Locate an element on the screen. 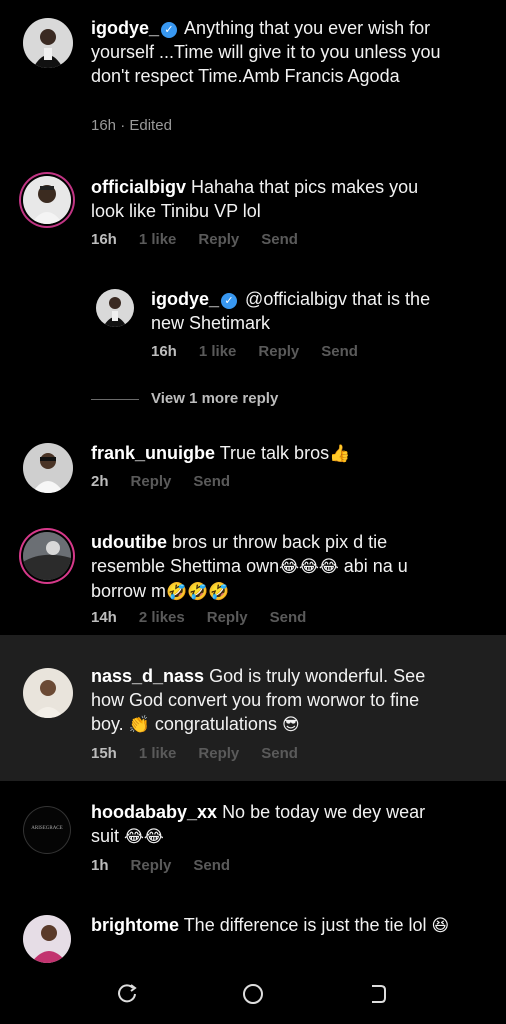  view-more-replies-button: View 1 more reply is located at coordinates (184, 398).